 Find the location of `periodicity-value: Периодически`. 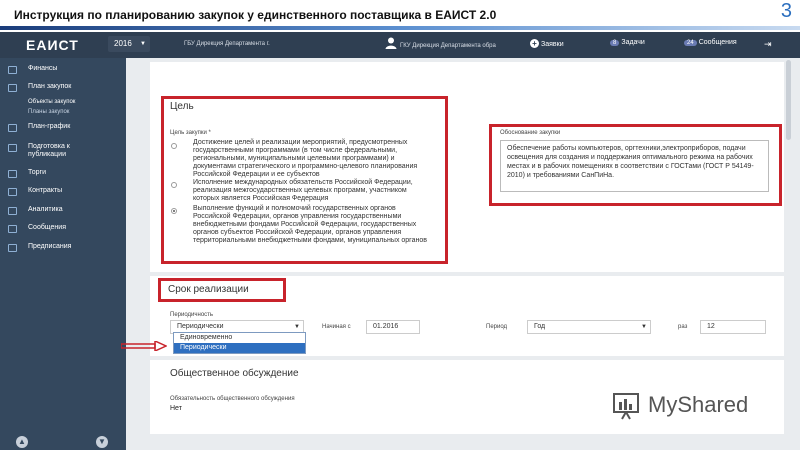

periodicity-value: Периодически is located at coordinates (200, 326).